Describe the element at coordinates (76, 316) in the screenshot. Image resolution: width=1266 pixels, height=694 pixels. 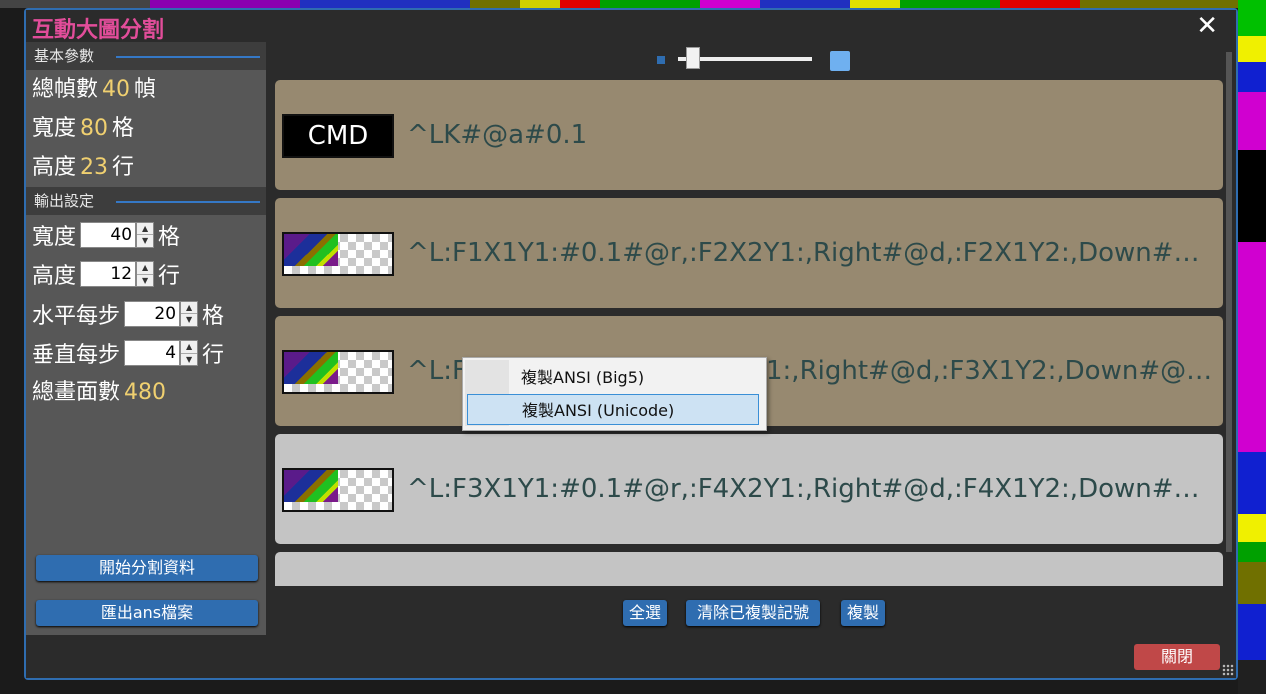
I see `setting-label: 水平每步` at that location.